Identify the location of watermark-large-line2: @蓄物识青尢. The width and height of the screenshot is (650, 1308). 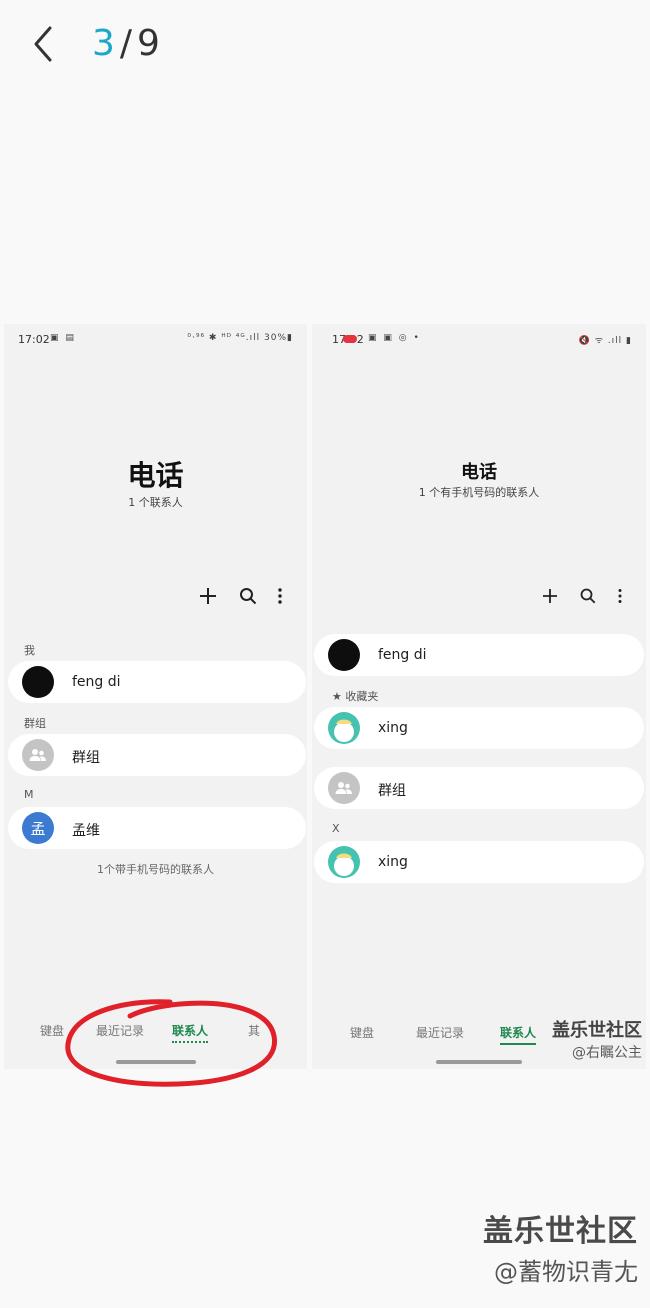
(566, 1272).